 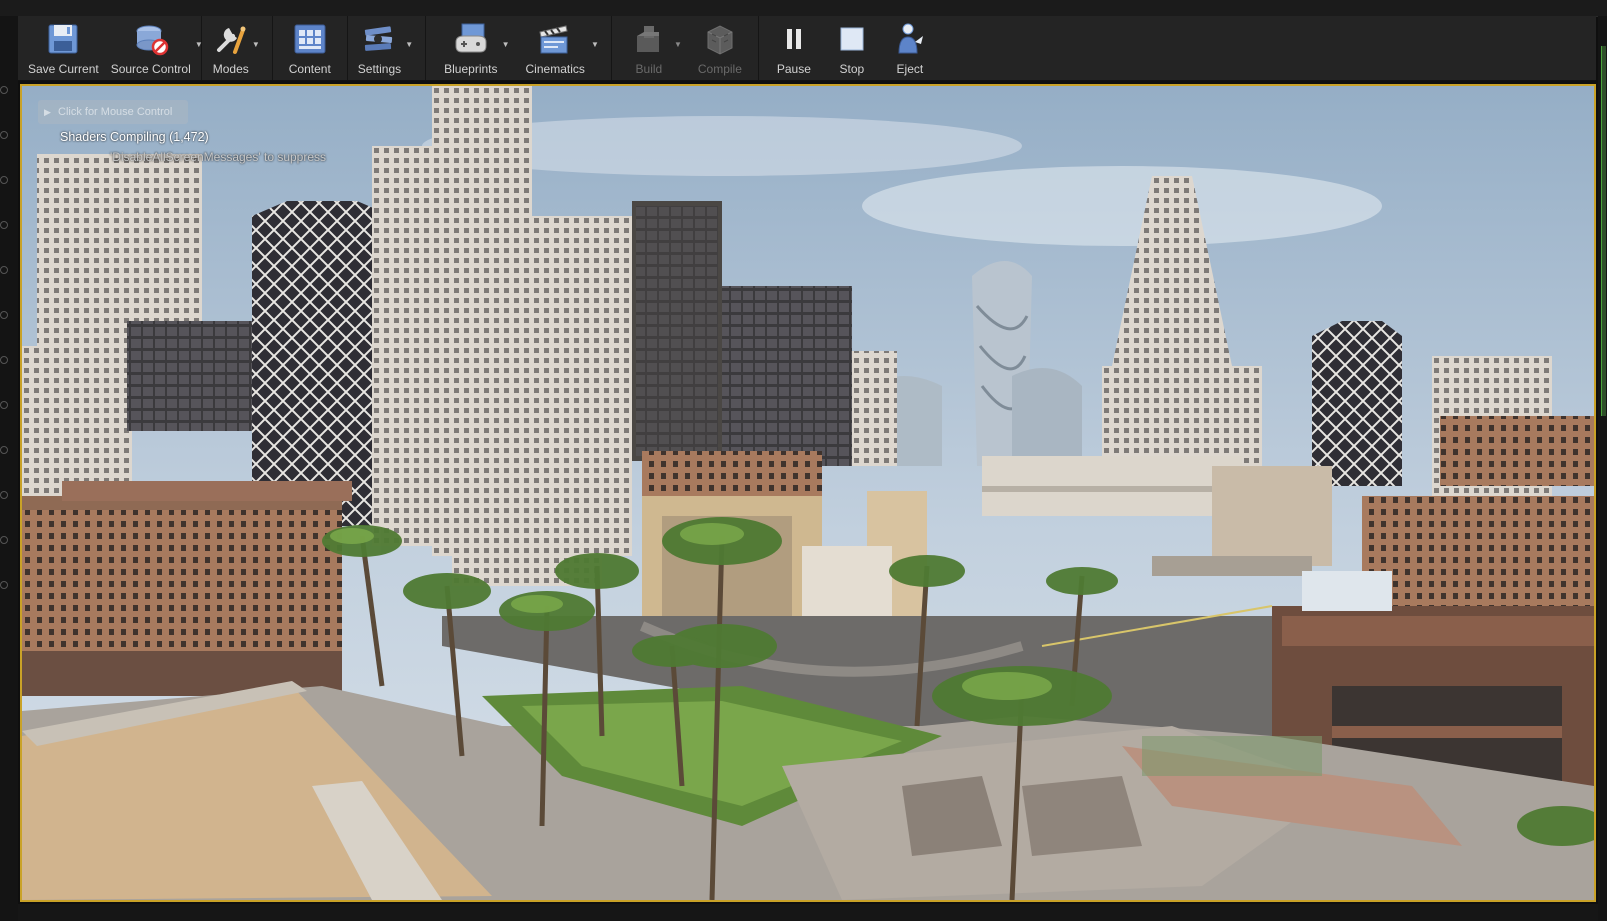 I want to click on stop-icon, so click(x=852, y=39).